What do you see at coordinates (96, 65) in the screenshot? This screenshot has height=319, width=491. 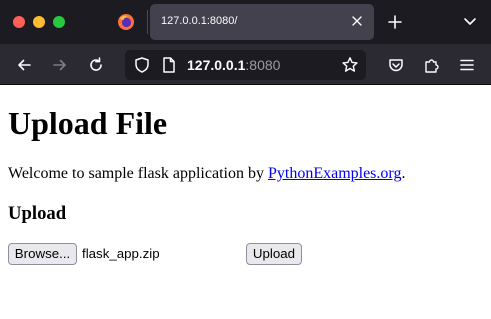 I see `reload-icon` at bounding box center [96, 65].